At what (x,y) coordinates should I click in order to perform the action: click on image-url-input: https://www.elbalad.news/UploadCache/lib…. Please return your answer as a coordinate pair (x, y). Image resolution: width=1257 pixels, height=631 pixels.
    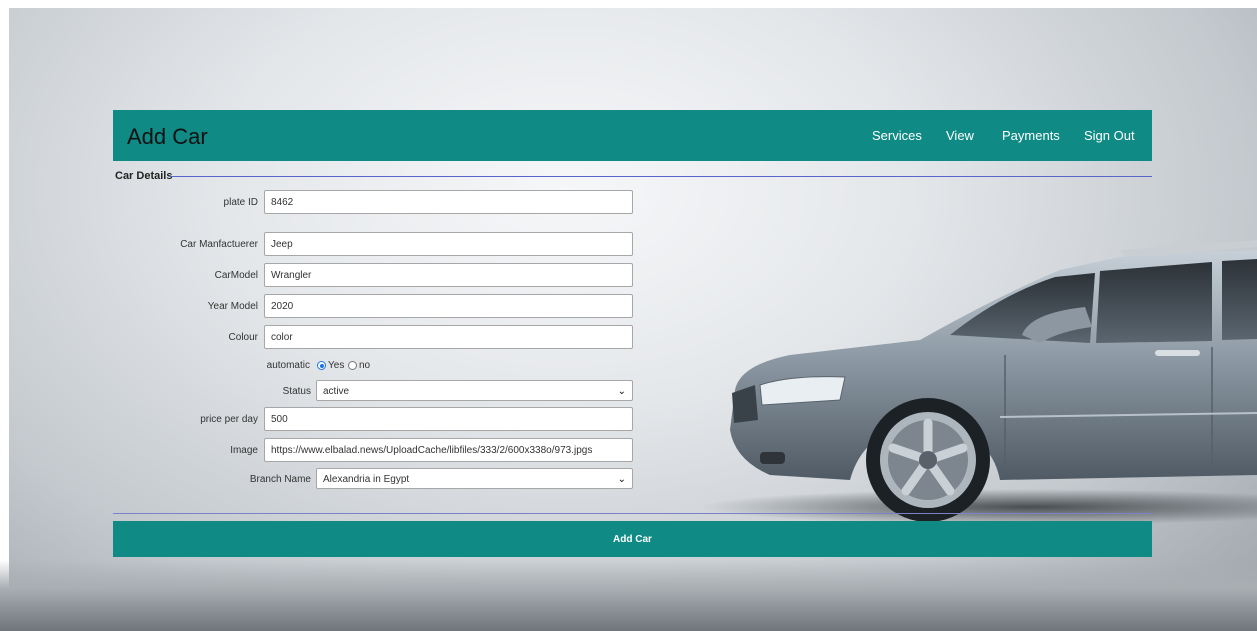
    Looking at the image, I should click on (448, 450).